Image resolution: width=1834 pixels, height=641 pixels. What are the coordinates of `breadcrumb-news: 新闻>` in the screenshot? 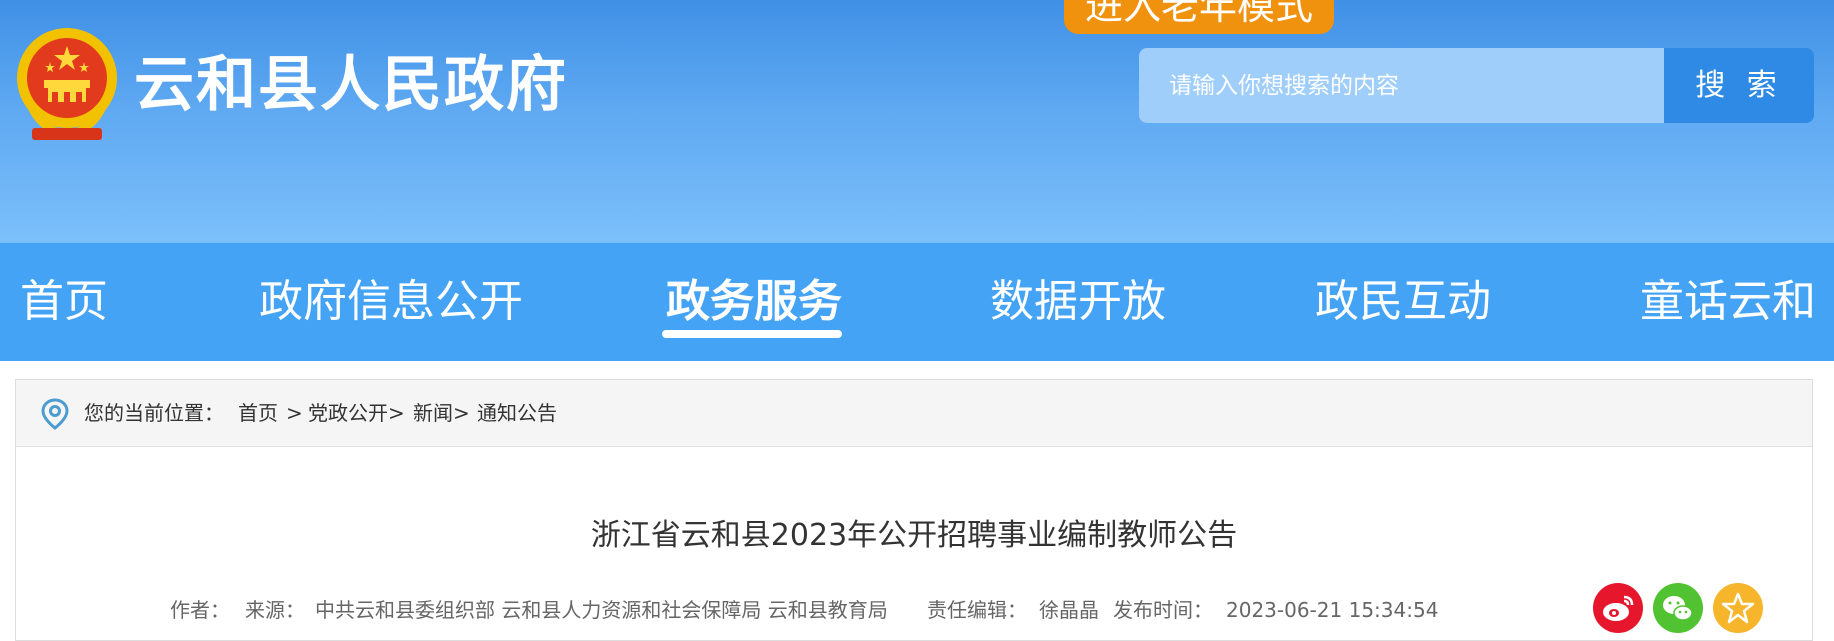 It's located at (441, 413).